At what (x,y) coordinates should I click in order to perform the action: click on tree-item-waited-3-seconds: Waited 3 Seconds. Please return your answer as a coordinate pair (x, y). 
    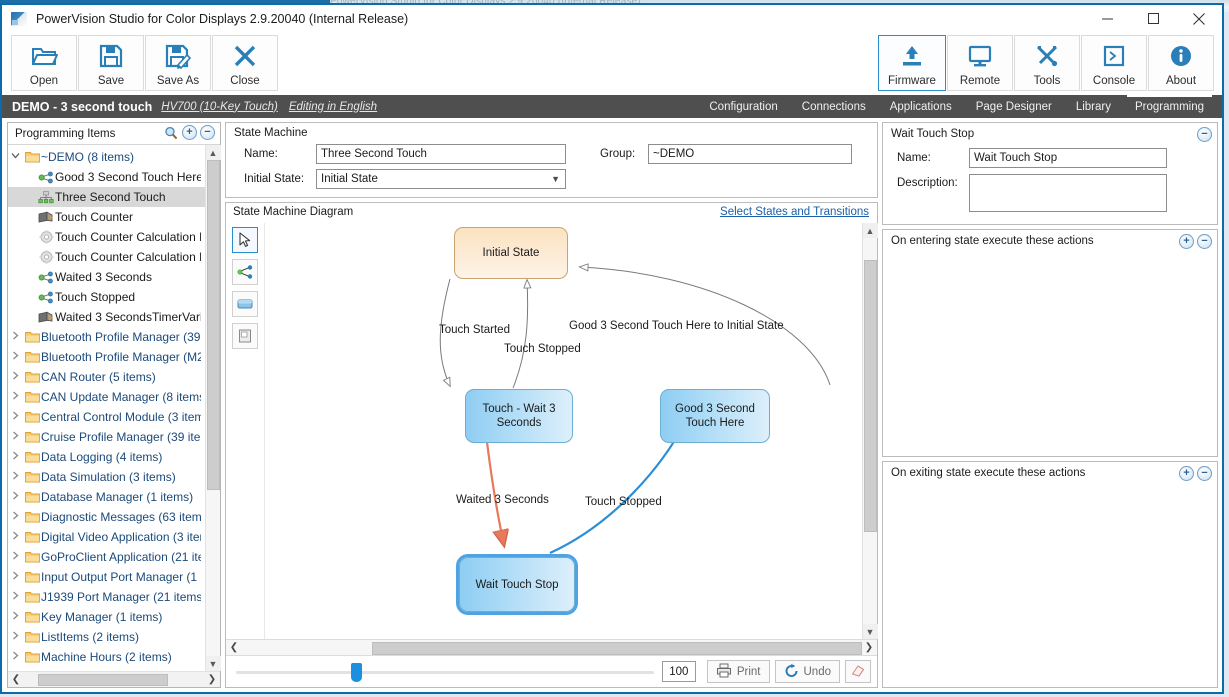
    Looking at the image, I should click on (106, 277).